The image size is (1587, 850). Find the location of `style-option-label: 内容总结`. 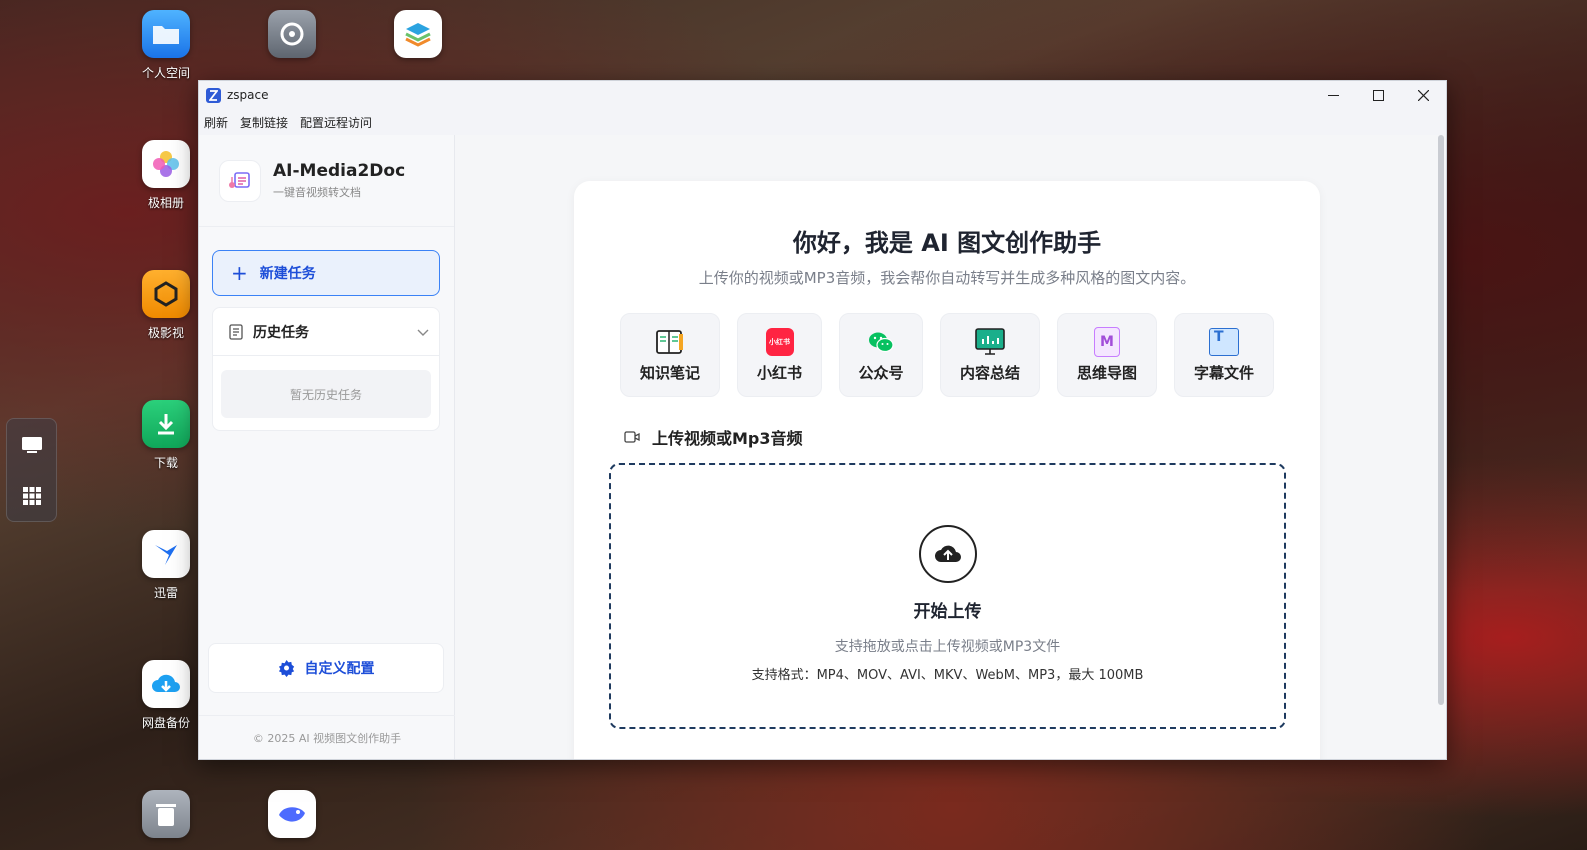

style-option-label: 内容总结 is located at coordinates (989, 373).